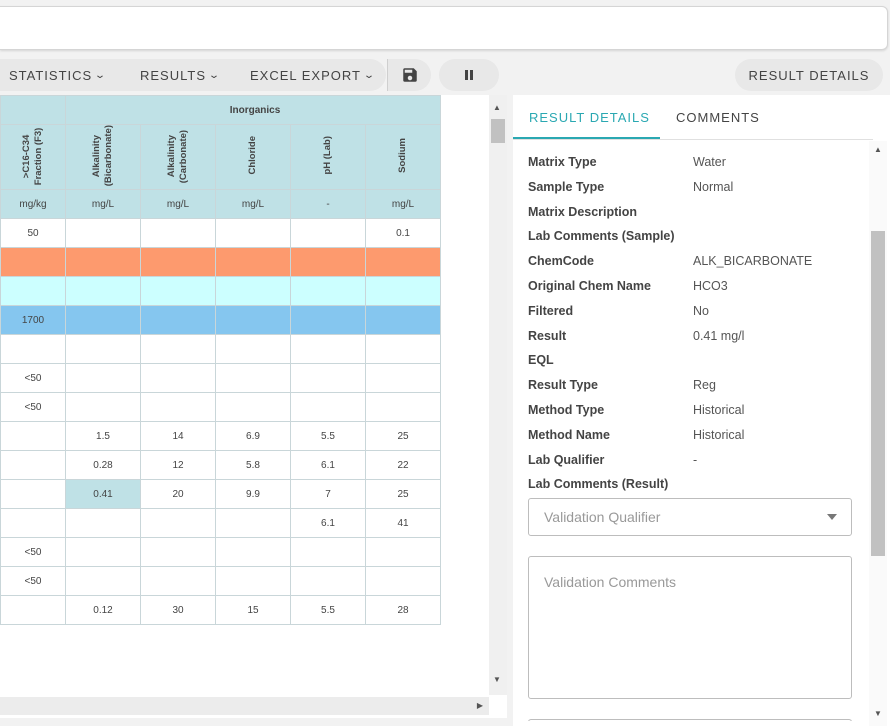  I want to click on column-header: Chloride, so click(253, 157).